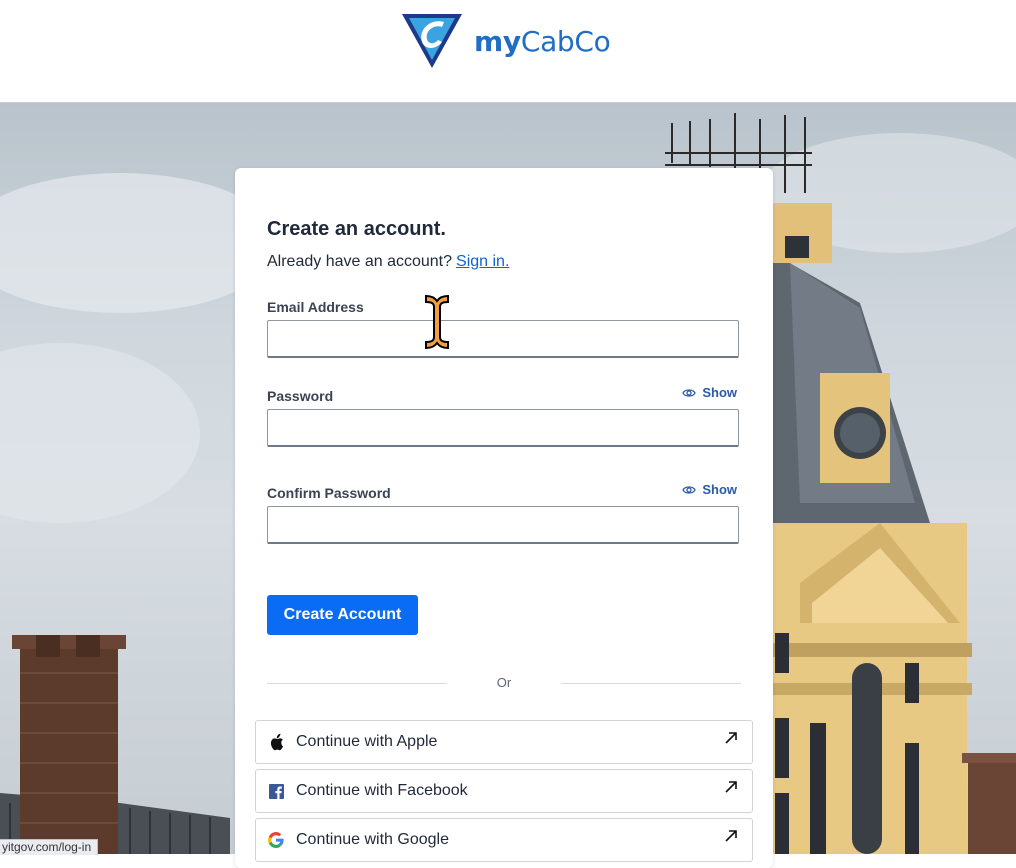 The width and height of the screenshot is (1016, 868). What do you see at coordinates (356, 229) in the screenshot?
I see `page-title: Create an account.` at bounding box center [356, 229].